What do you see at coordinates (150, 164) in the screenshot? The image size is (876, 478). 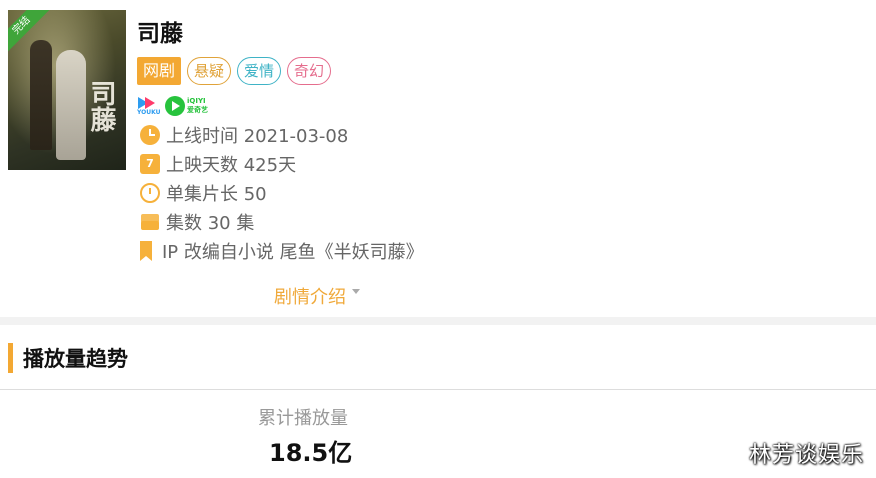 I see `calendar-icon: 7` at bounding box center [150, 164].